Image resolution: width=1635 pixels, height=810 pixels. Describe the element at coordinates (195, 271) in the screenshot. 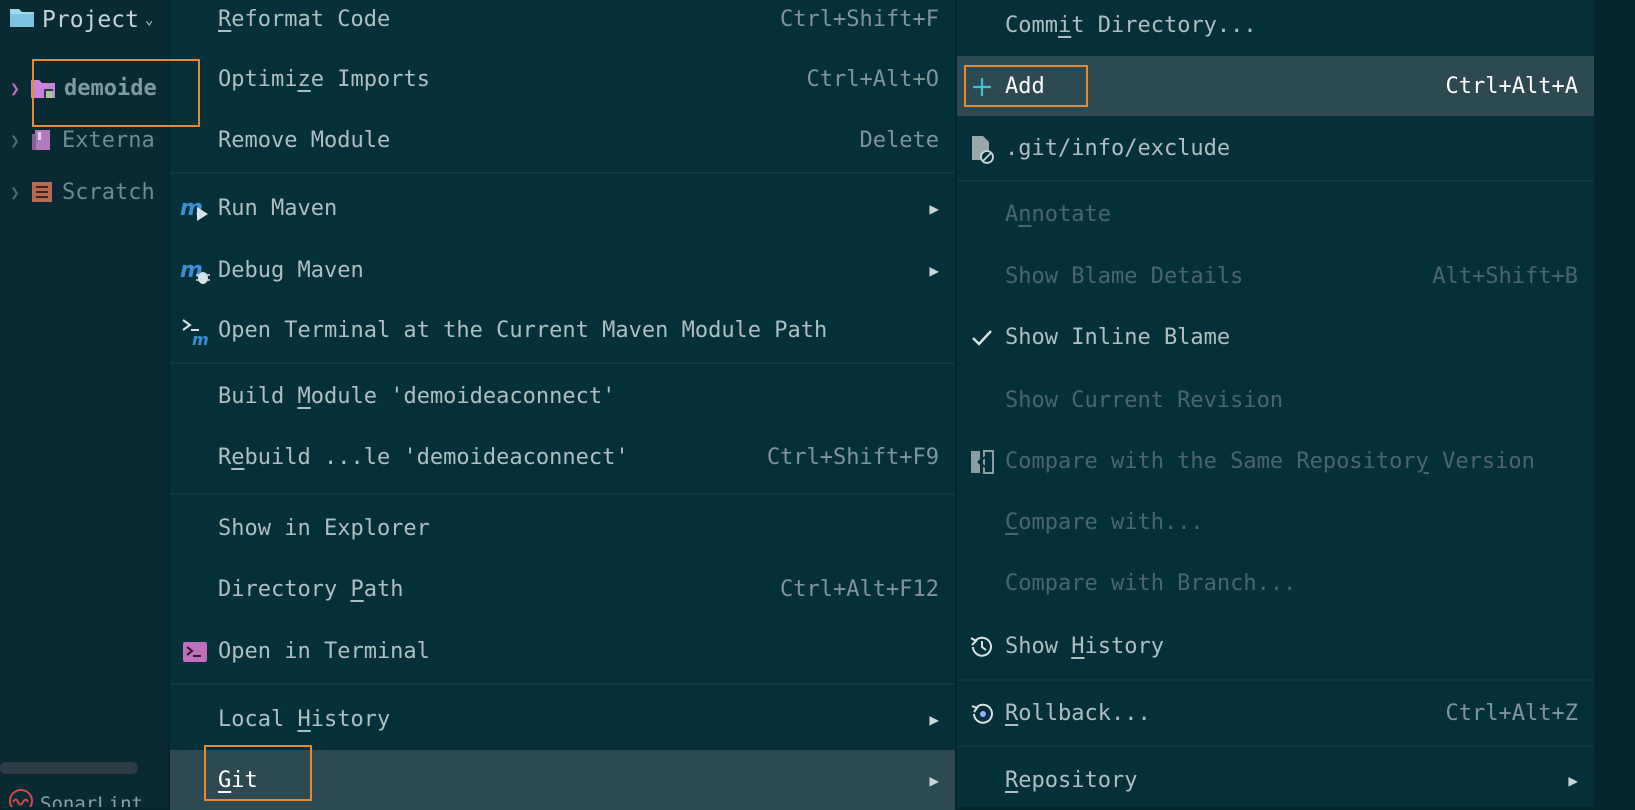

I see `maven-debug-icon: m` at that location.